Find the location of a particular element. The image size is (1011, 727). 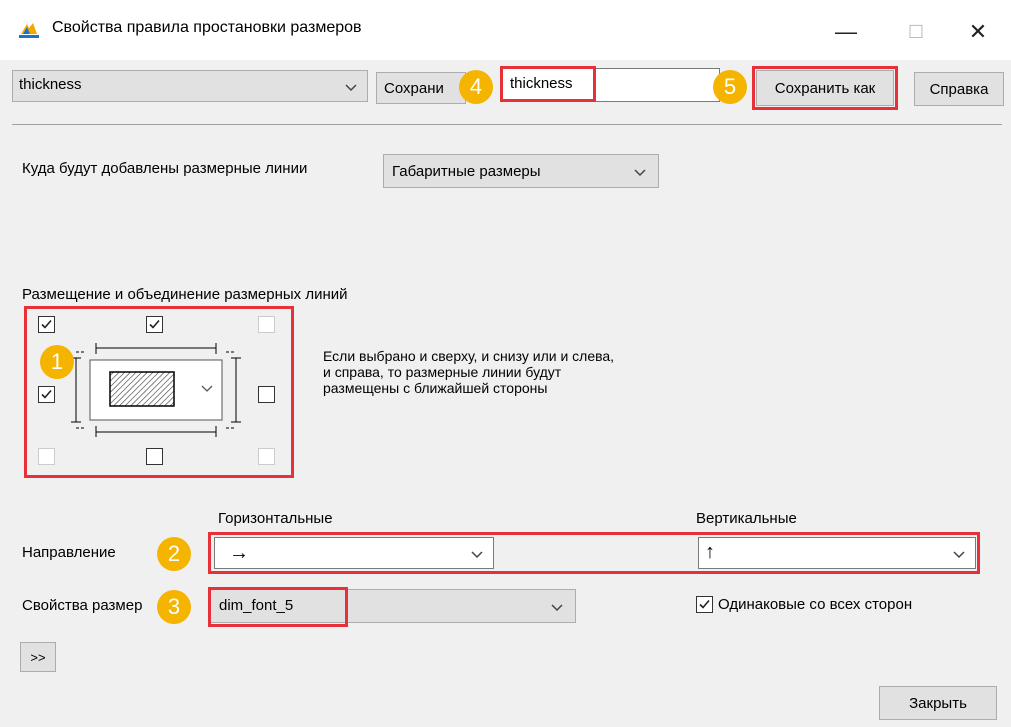

checkbox-left is located at coordinates (46, 394).